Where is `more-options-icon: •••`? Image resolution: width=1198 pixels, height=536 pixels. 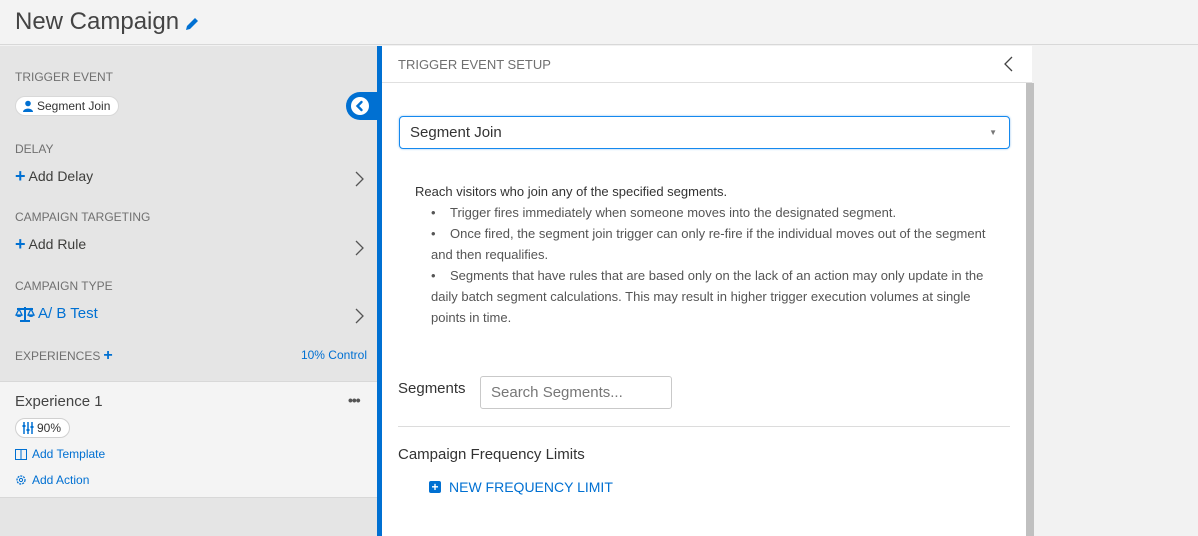
more-options-icon: ••• is located at coordinates (354, 400).